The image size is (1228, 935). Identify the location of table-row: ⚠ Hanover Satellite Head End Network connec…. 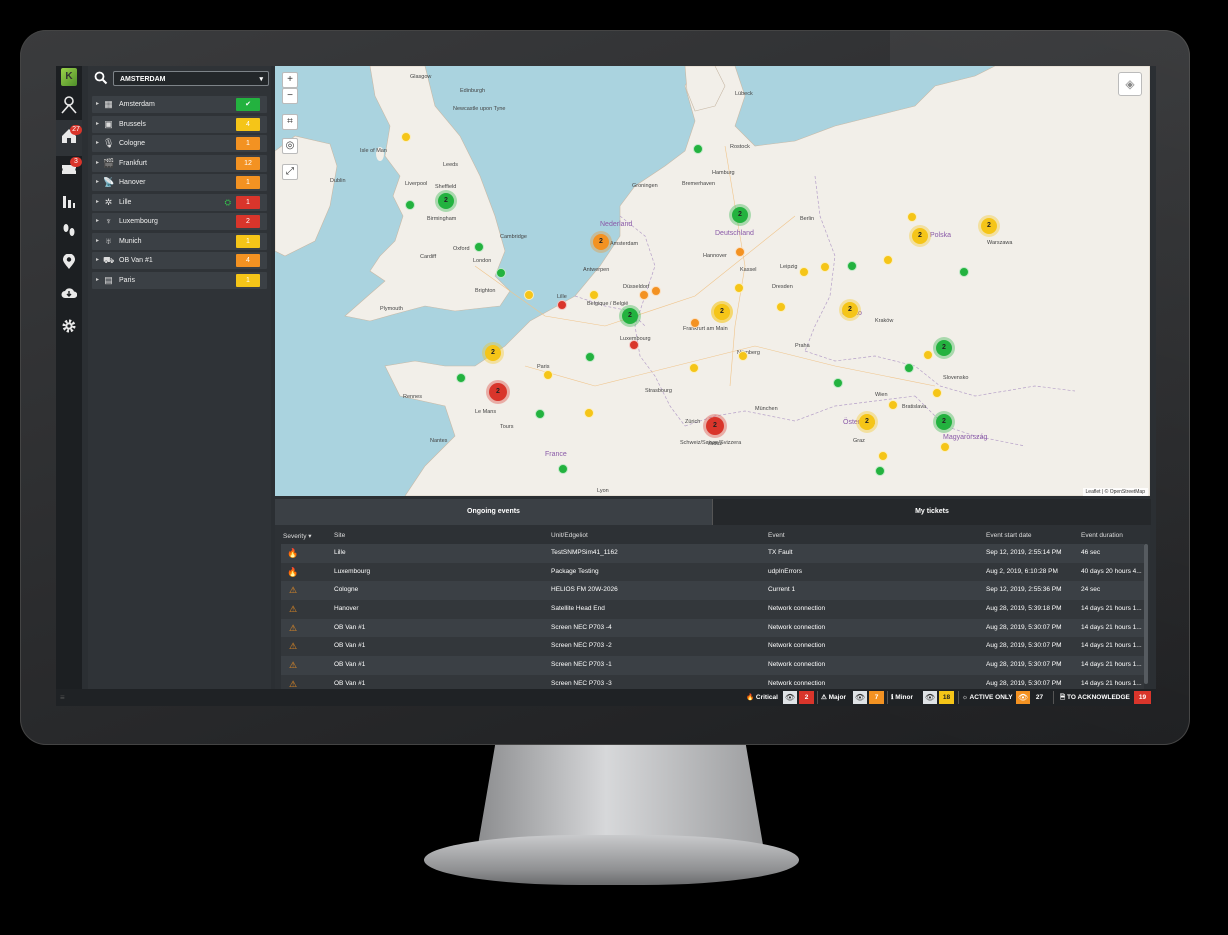
(712, 609).